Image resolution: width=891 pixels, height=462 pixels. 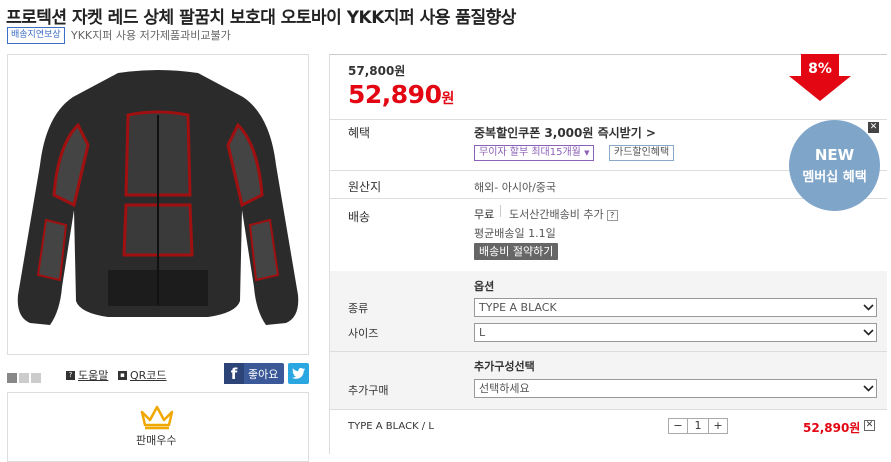 I want to click on options-heading: 옵션, so click(x=484, y=286).